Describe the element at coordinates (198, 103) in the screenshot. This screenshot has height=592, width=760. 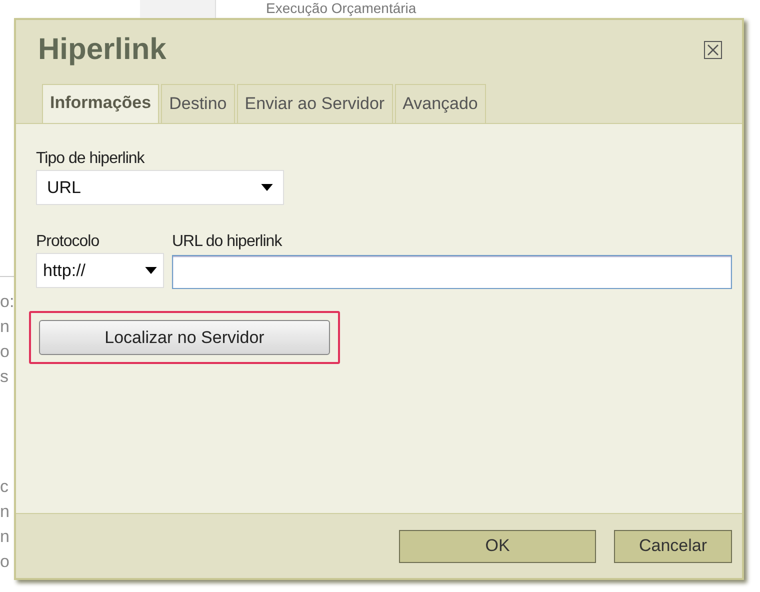
I see `tab: Destino` at that location.